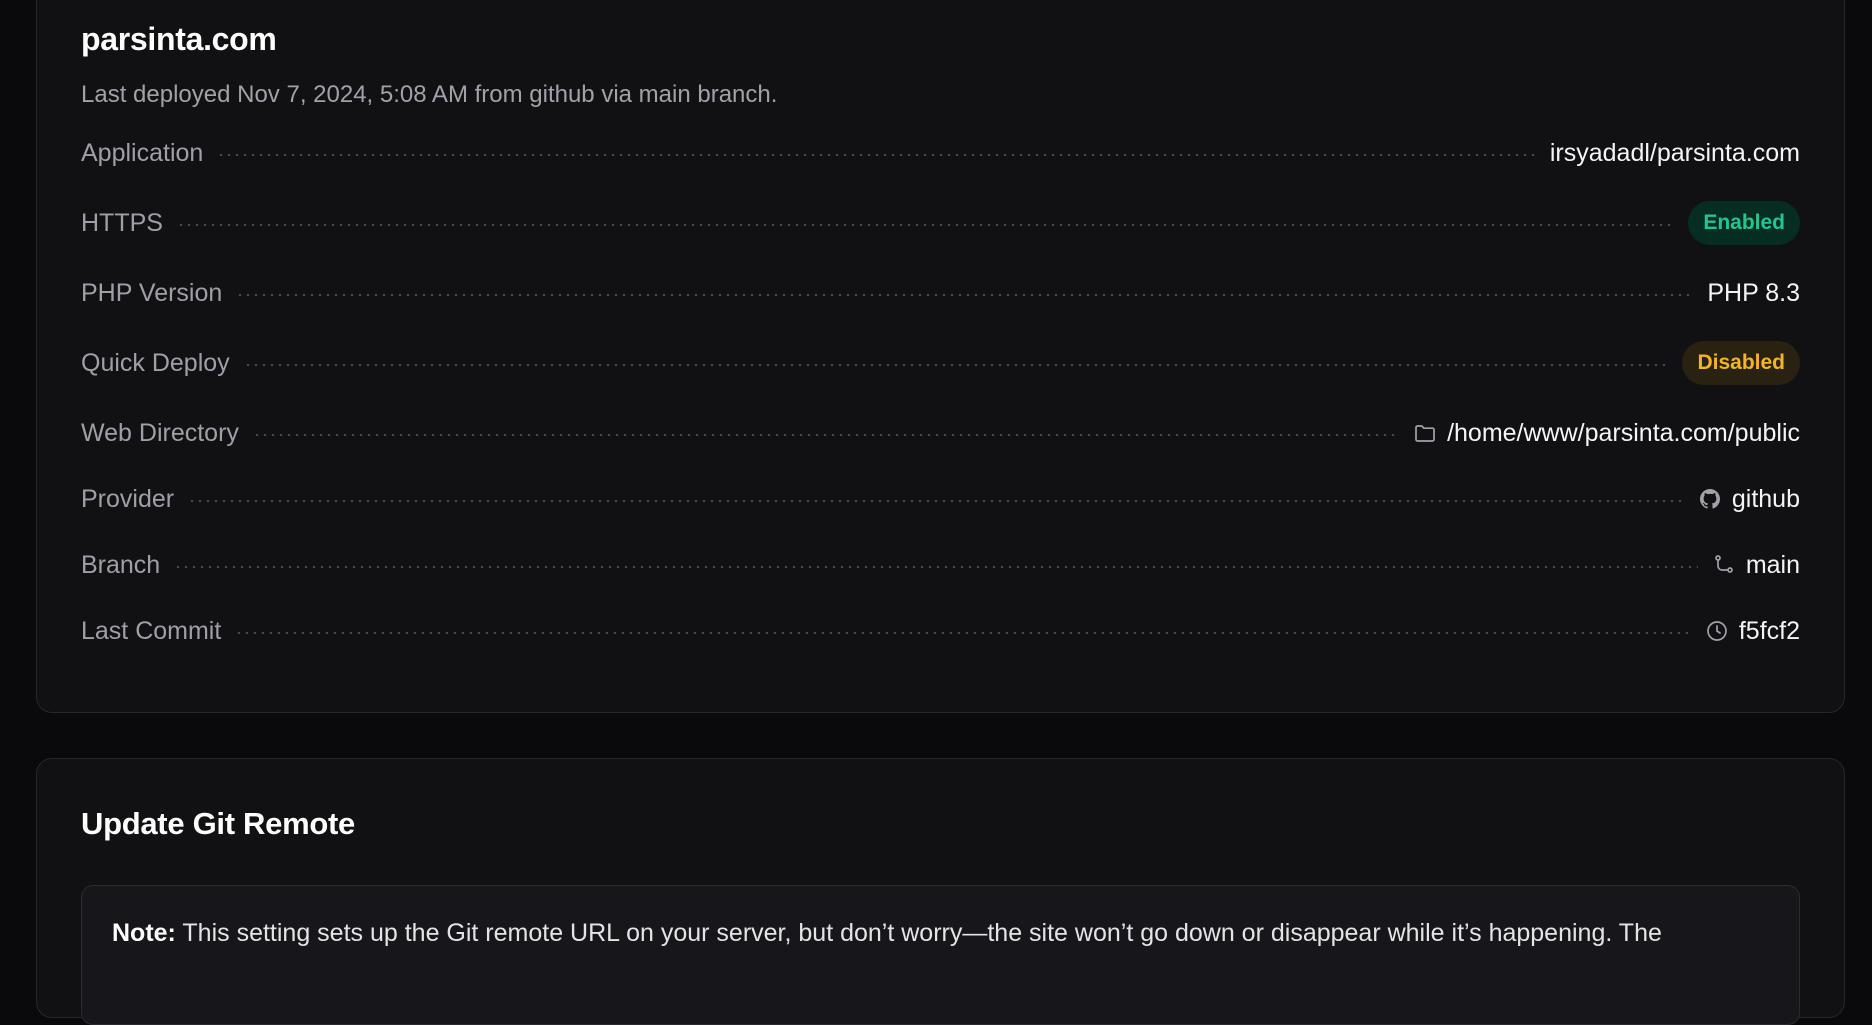  Describe the element at coordinates (144, 933) in the screenshot. I see `note-label: Note:` at that location.